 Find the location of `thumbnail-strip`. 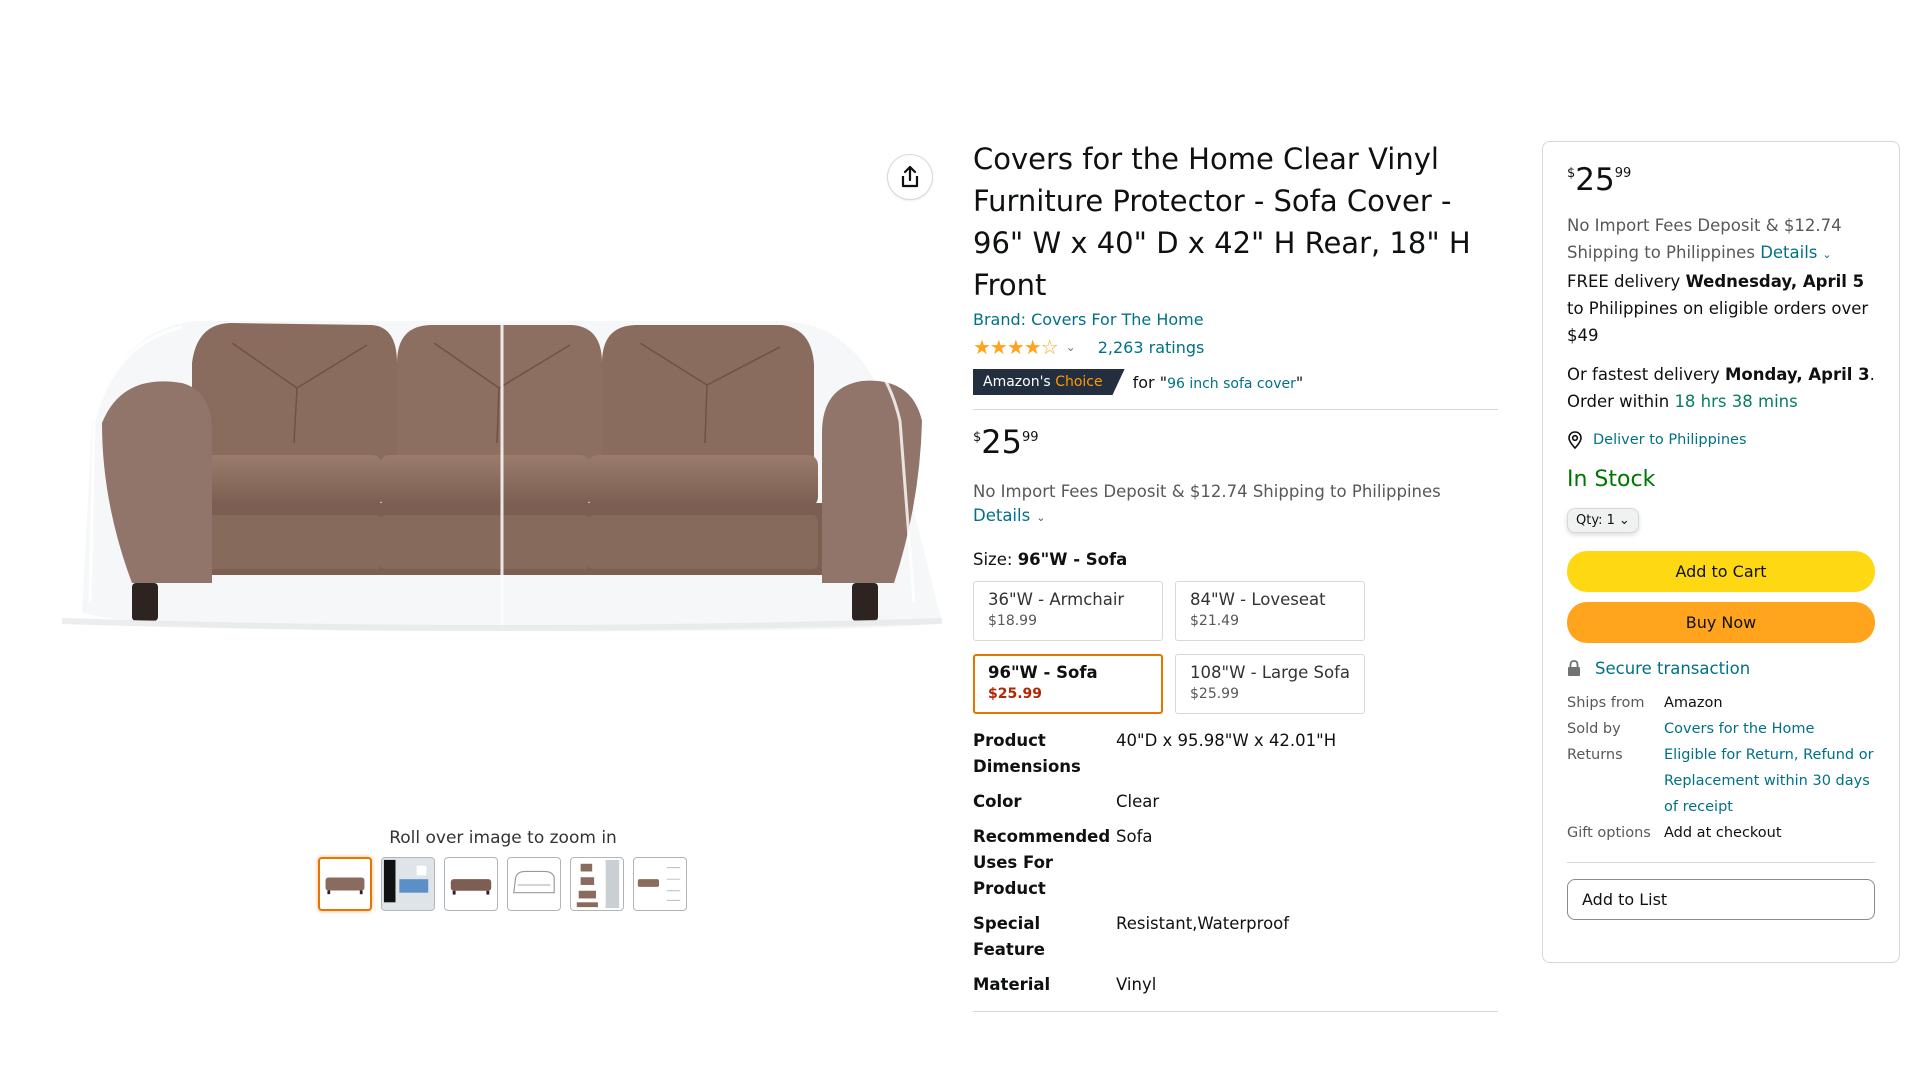

thumbnail-strip is located at coordinates (502, 884).